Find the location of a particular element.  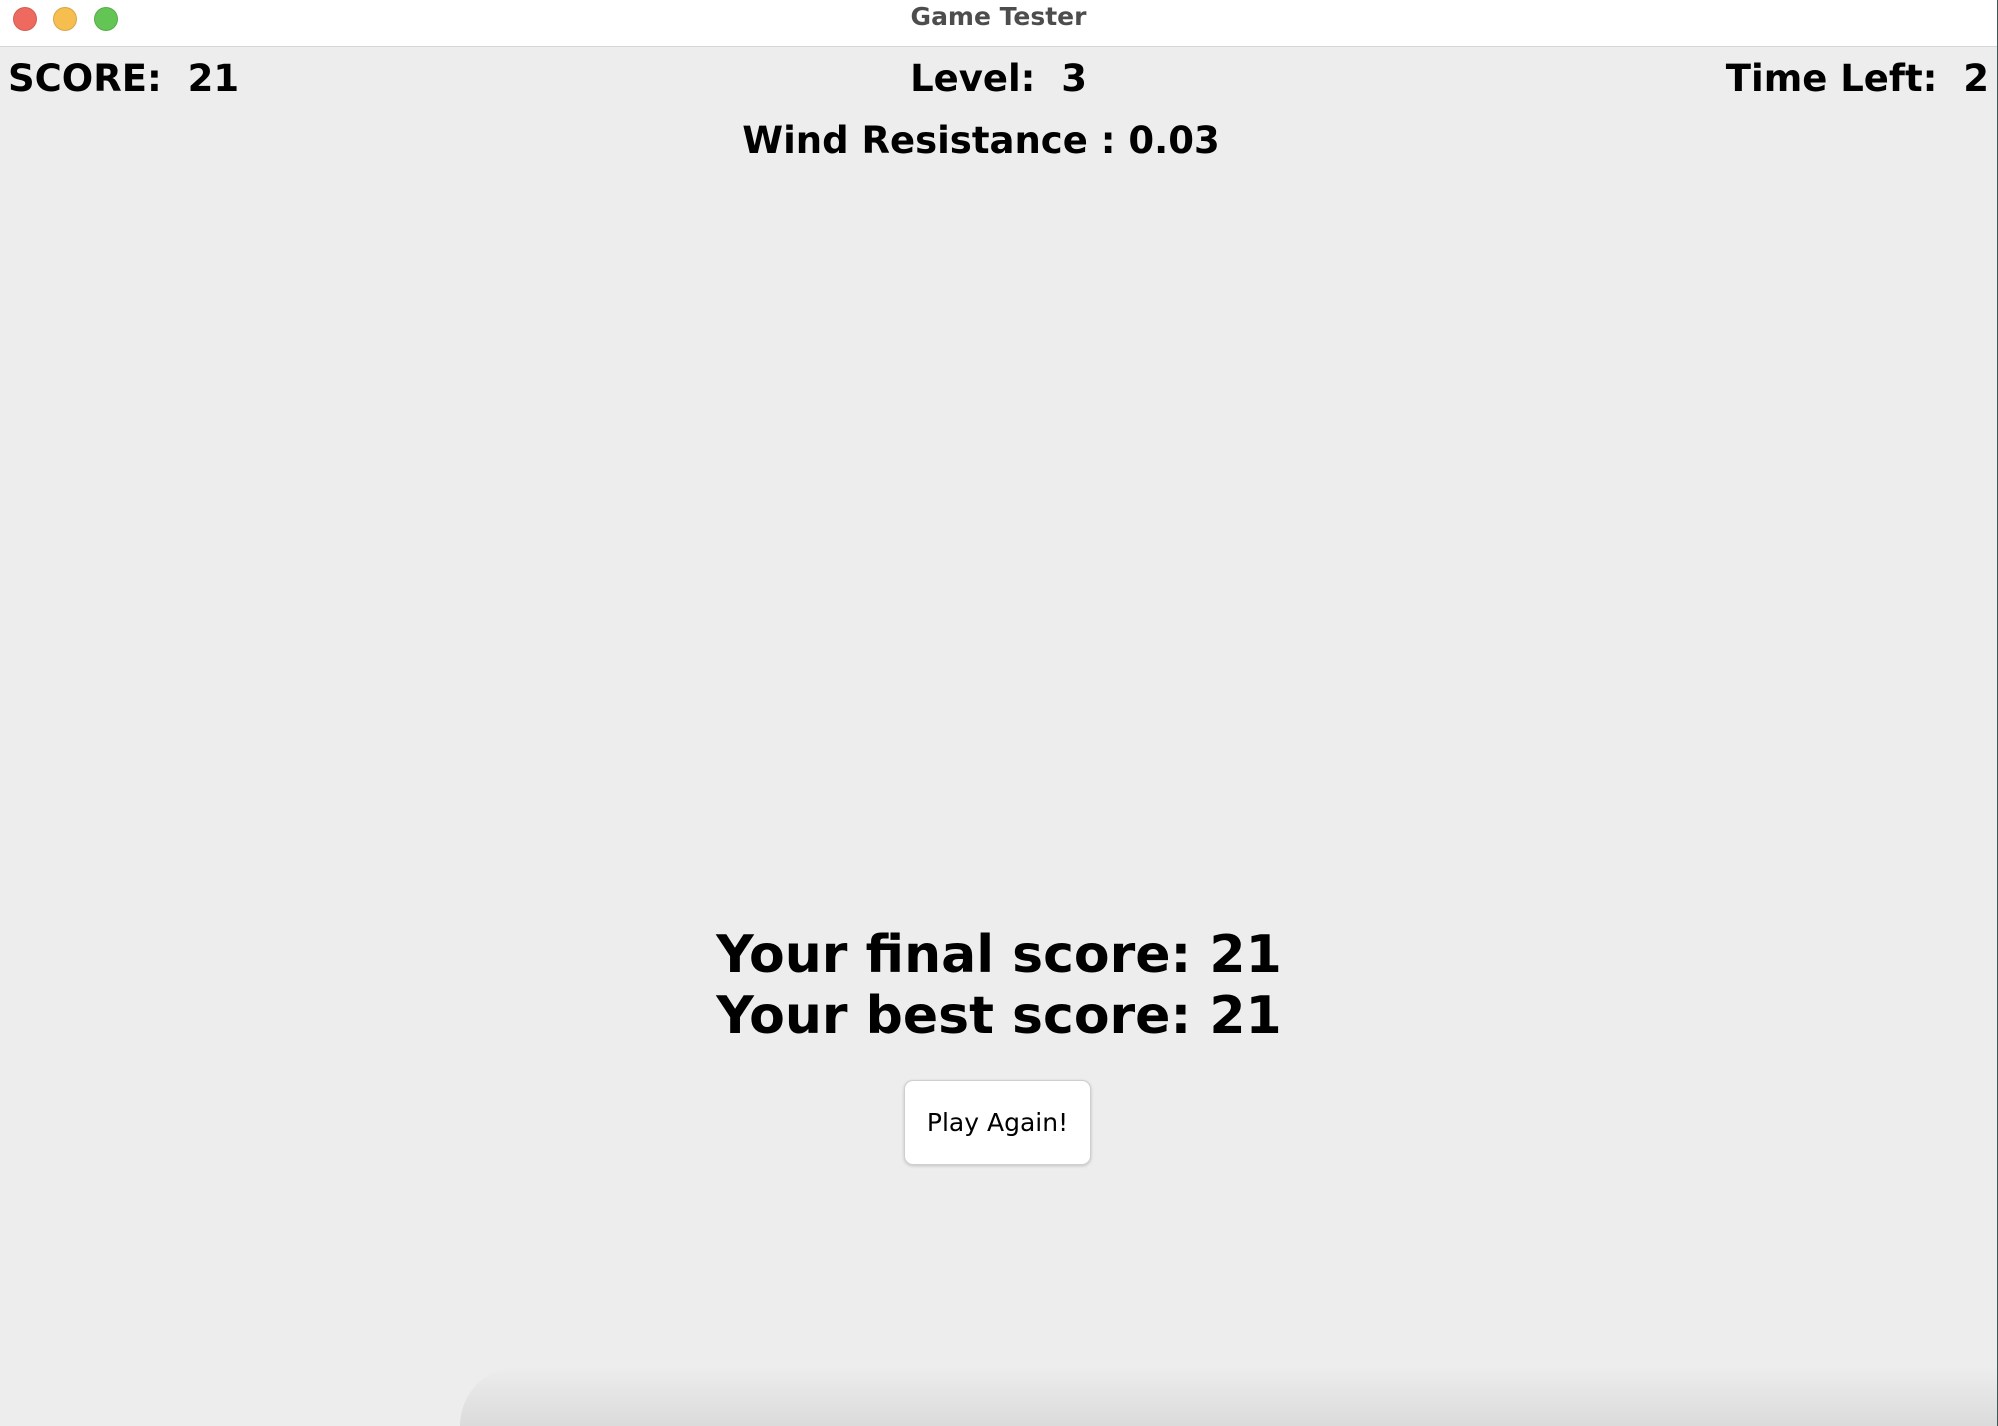

play-again-button: Play Again! is located at coordinates (997, 1122).